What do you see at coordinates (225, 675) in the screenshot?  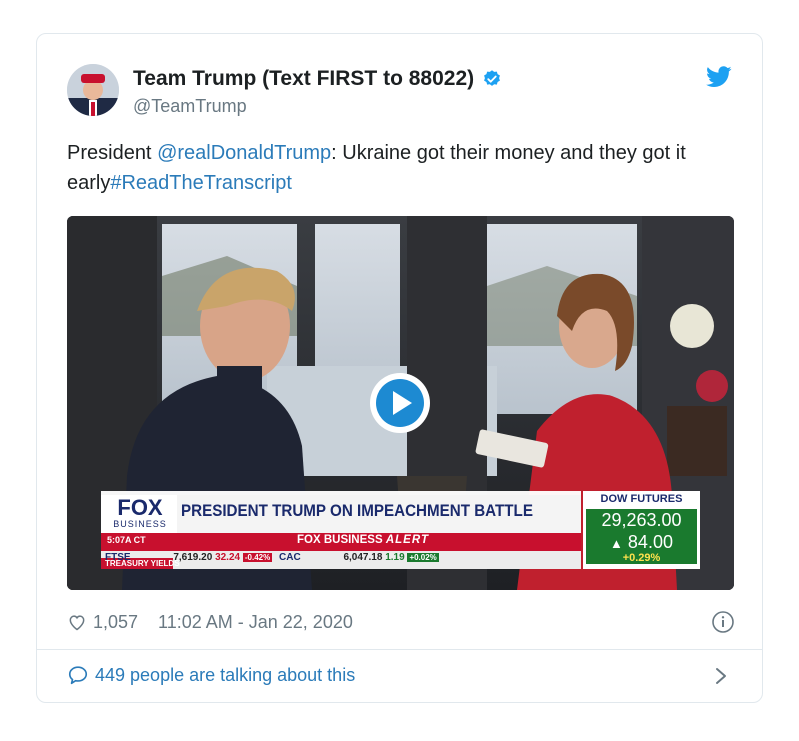 I see `conversation-text: 449 people are talking about this` at bounding box center [225, 675].